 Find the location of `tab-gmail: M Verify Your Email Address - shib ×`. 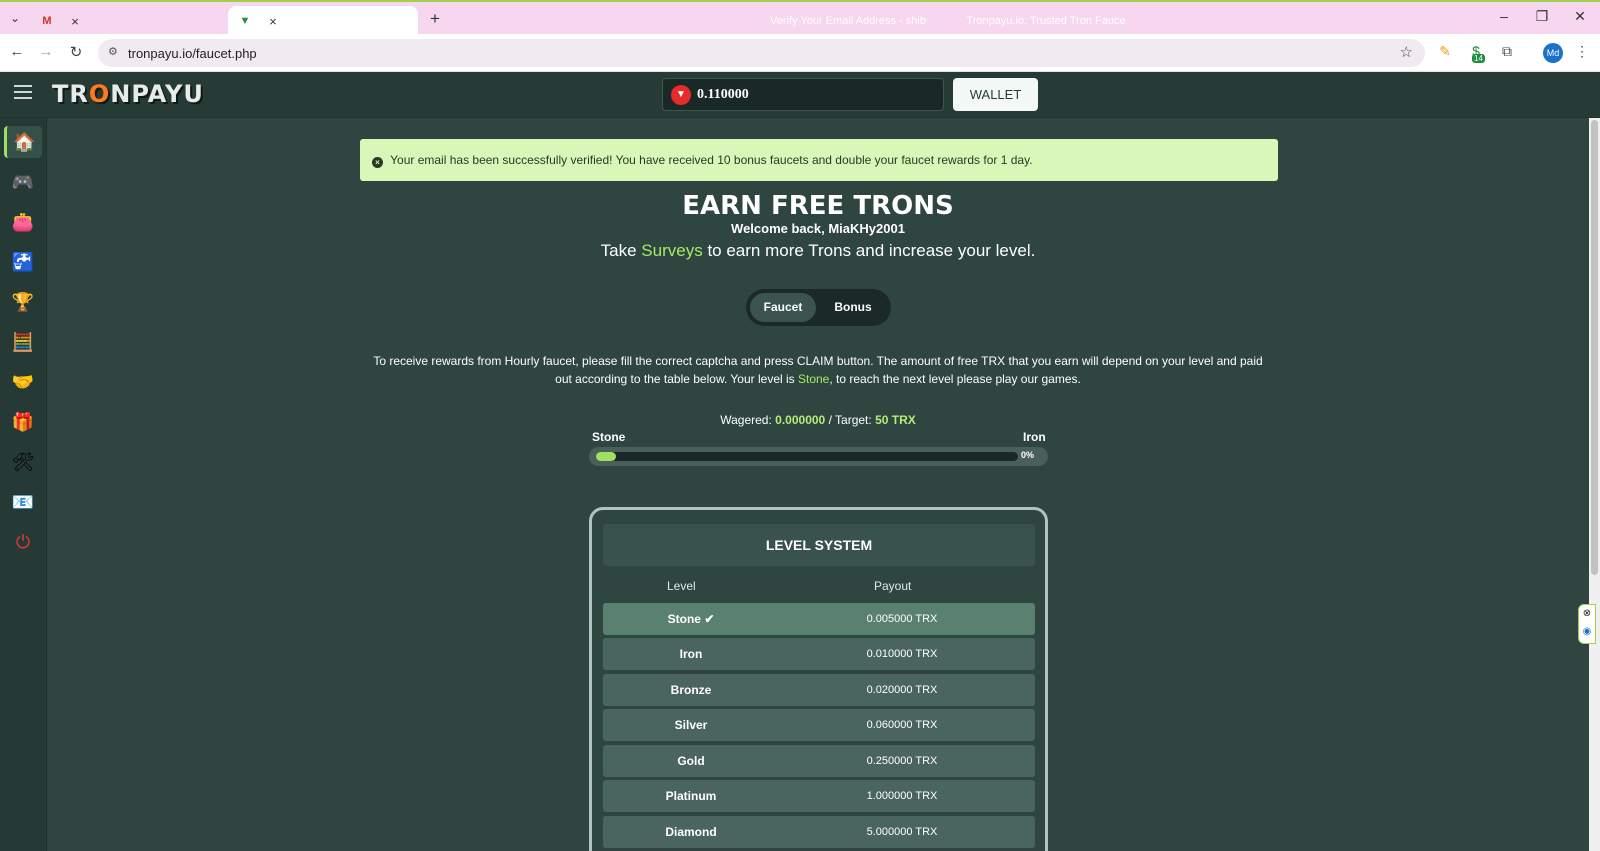

tab-gmail: M Verify Your Email Address - shib × is located at coordinates (478, 21).